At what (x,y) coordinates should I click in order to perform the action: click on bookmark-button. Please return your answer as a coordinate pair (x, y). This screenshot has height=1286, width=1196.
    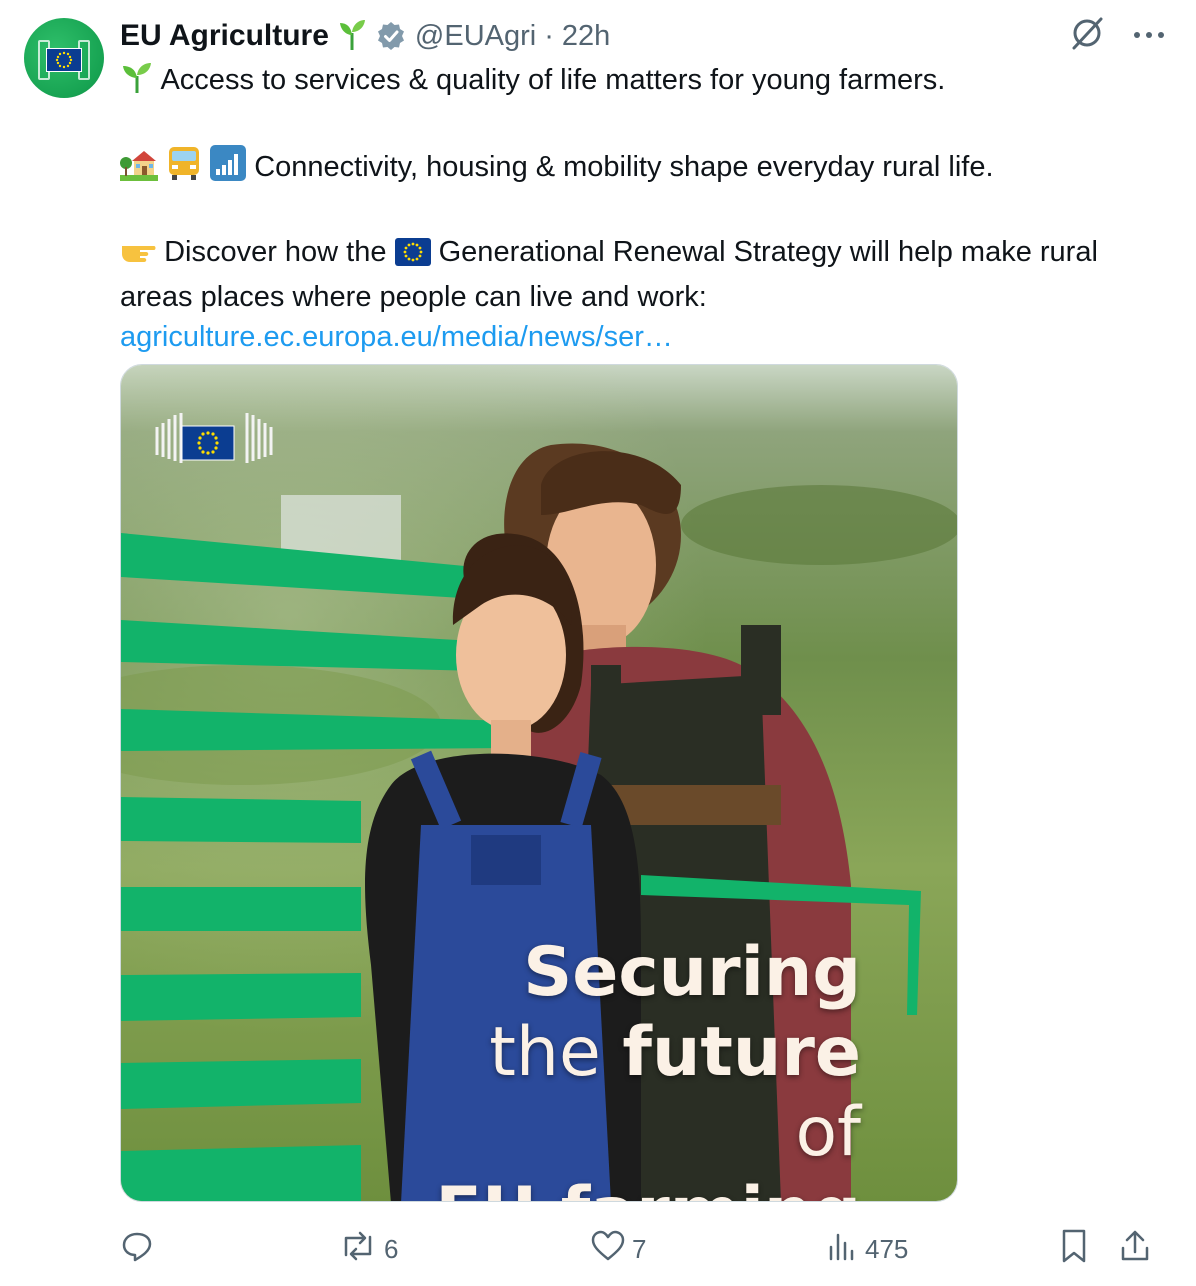
    Looking at the image, I should click on (1074, 1249).